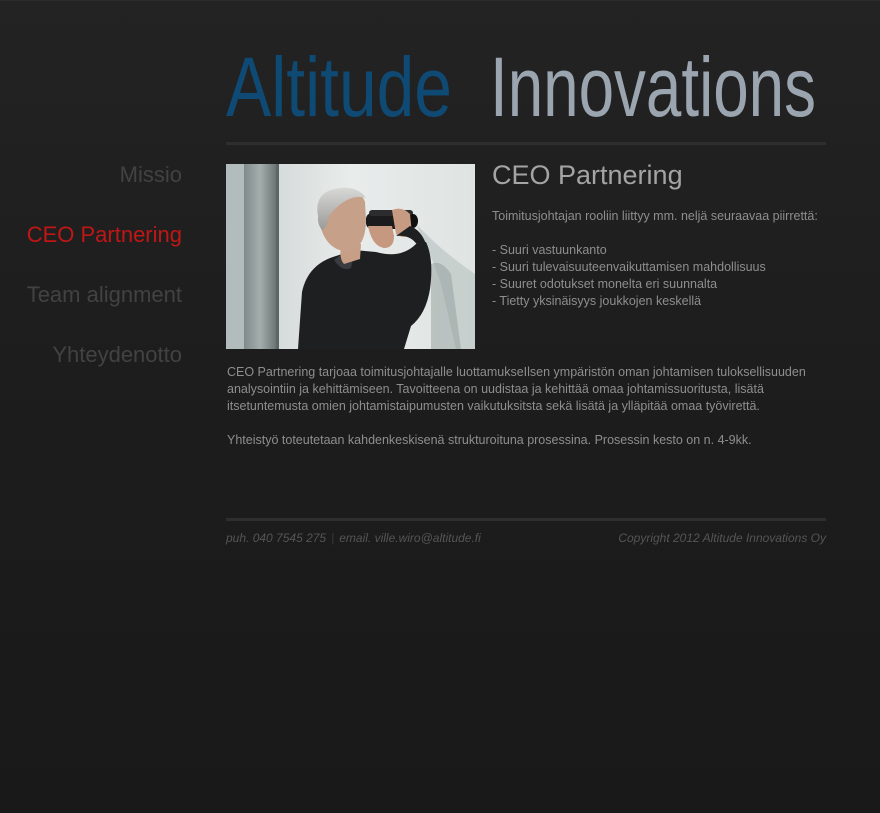  What do you see at coordinates (410, 538) in the screenshot?
I see `footer-email-link: email. ville.wiro@altitude.fi` at bounding box center [410, 538].